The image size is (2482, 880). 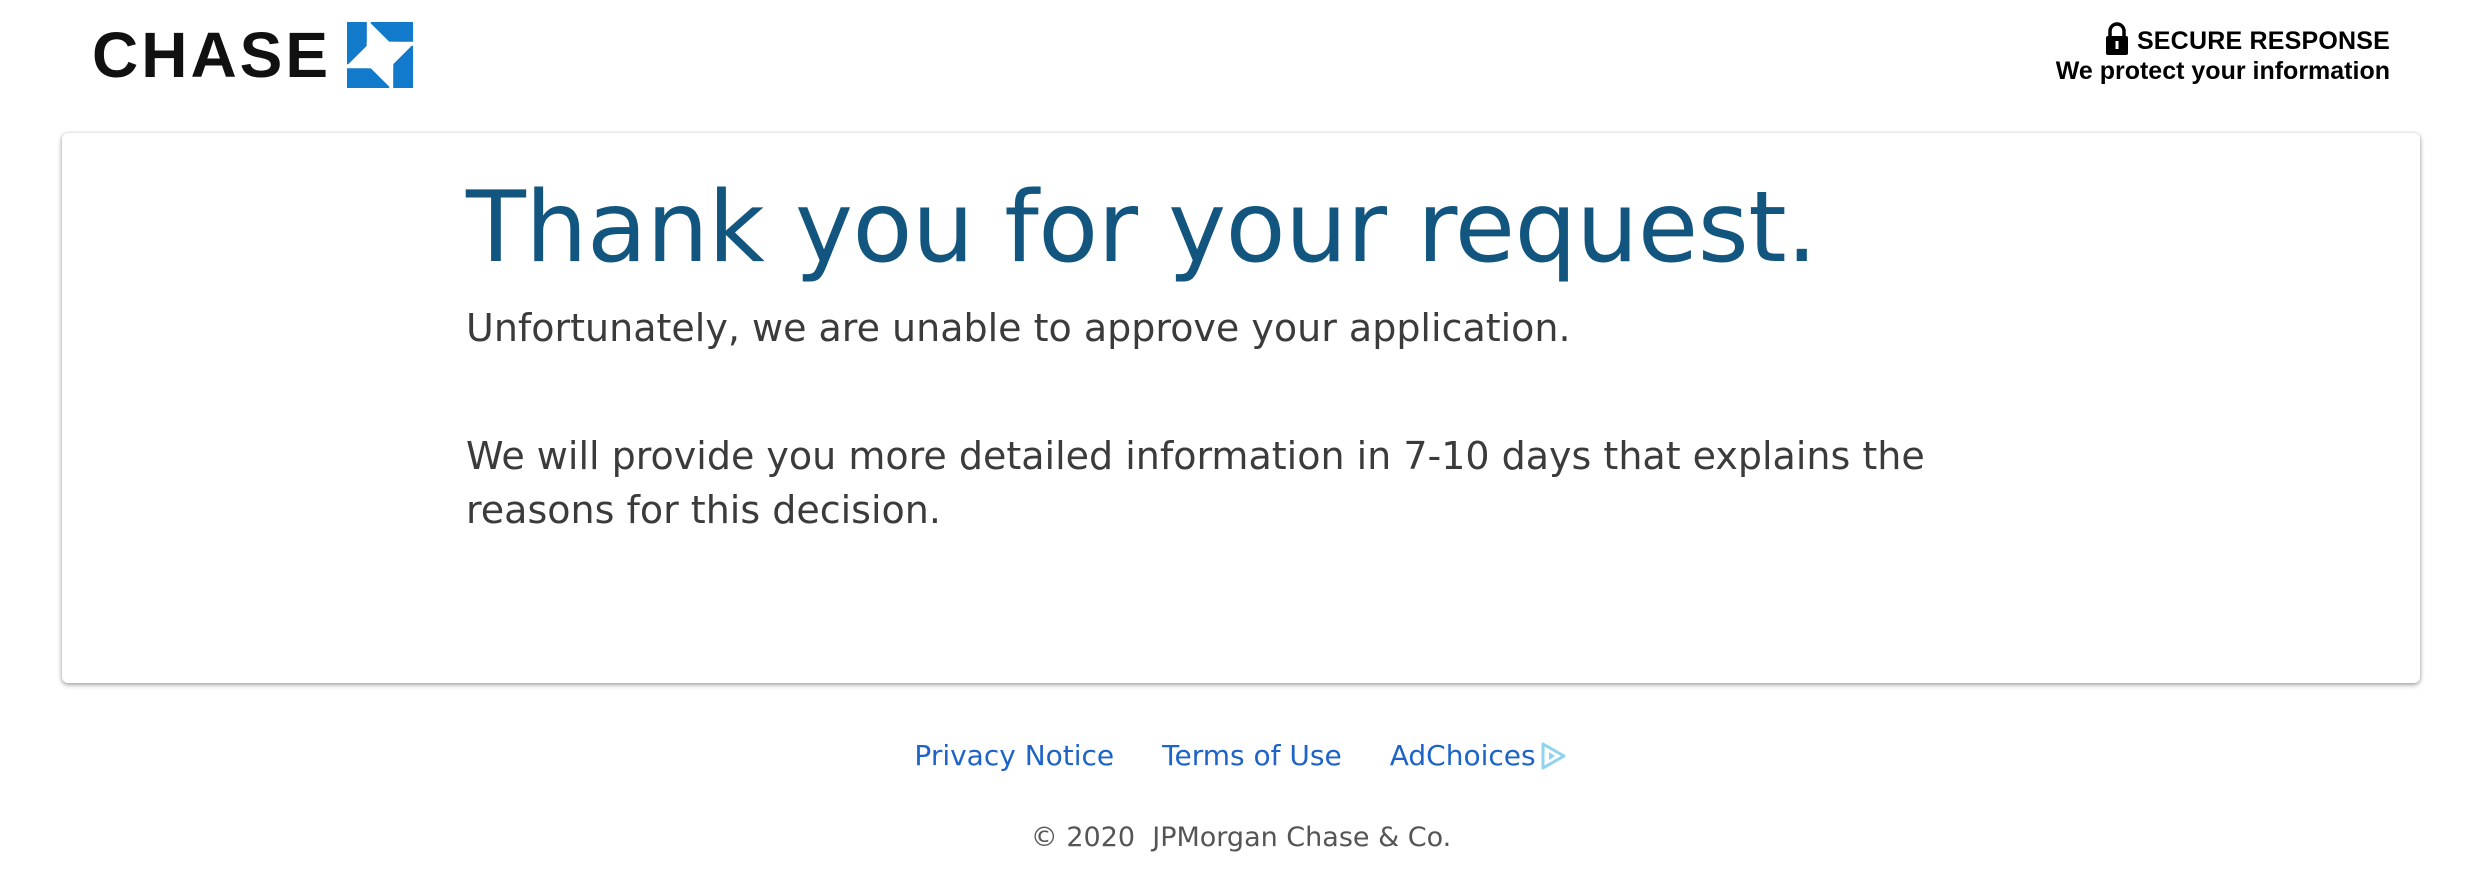 I want to click on chase-logo-text: CHASE, so click(x=212, y=55).